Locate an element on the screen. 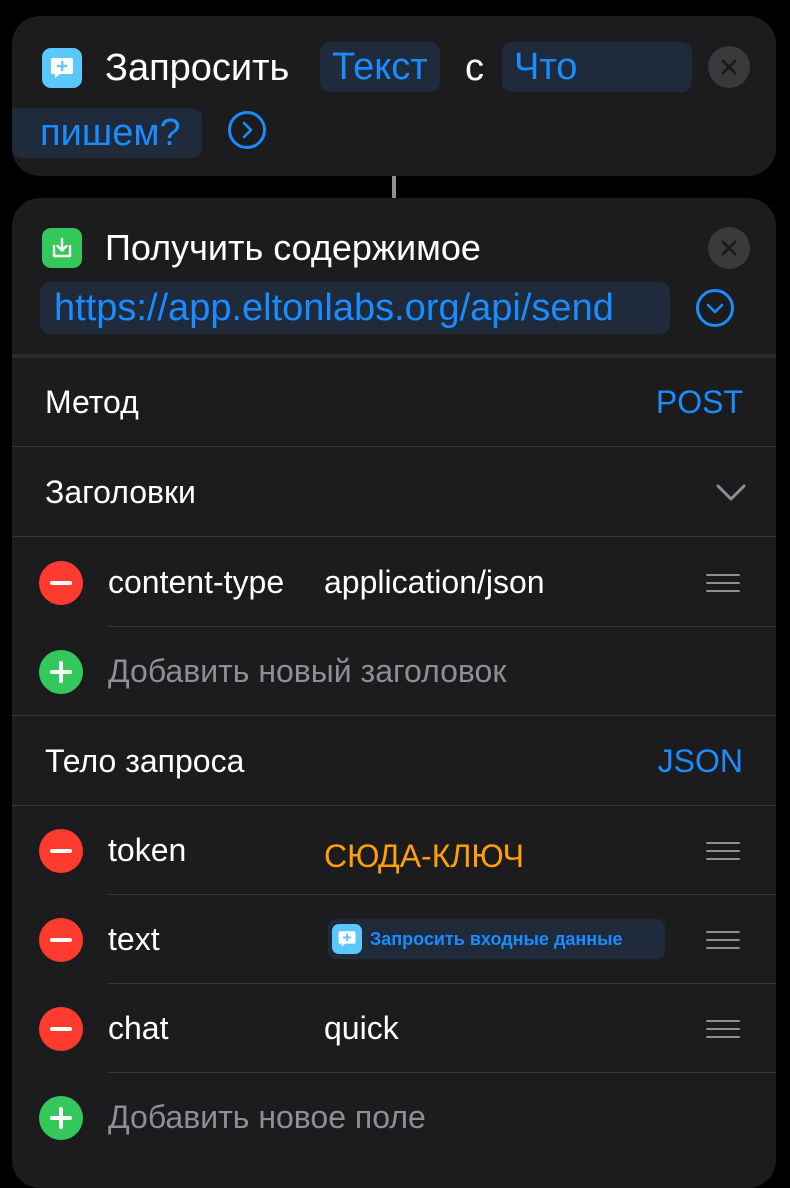 The image size is (790, 1188). method-value: POST is located at coordinates (699, 402).